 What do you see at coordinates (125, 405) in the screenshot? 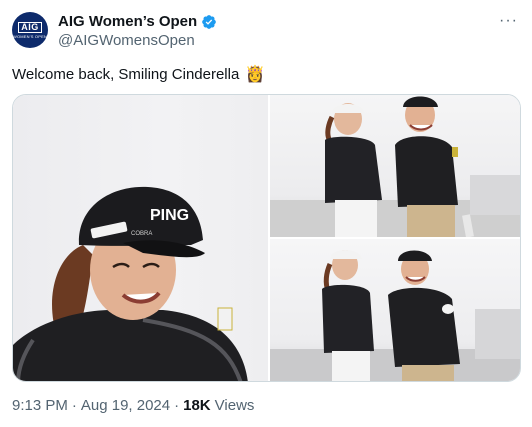
I see `tweet-date: Aug 19, 2024` at bounding box center [125, 405].